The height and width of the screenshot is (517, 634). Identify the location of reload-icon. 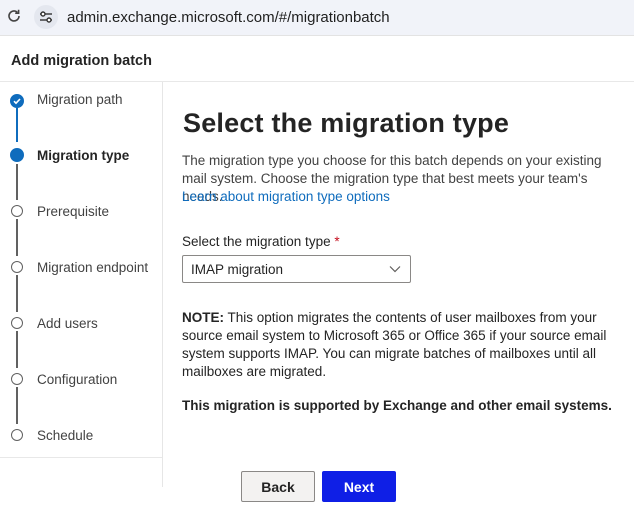
(14, 16).